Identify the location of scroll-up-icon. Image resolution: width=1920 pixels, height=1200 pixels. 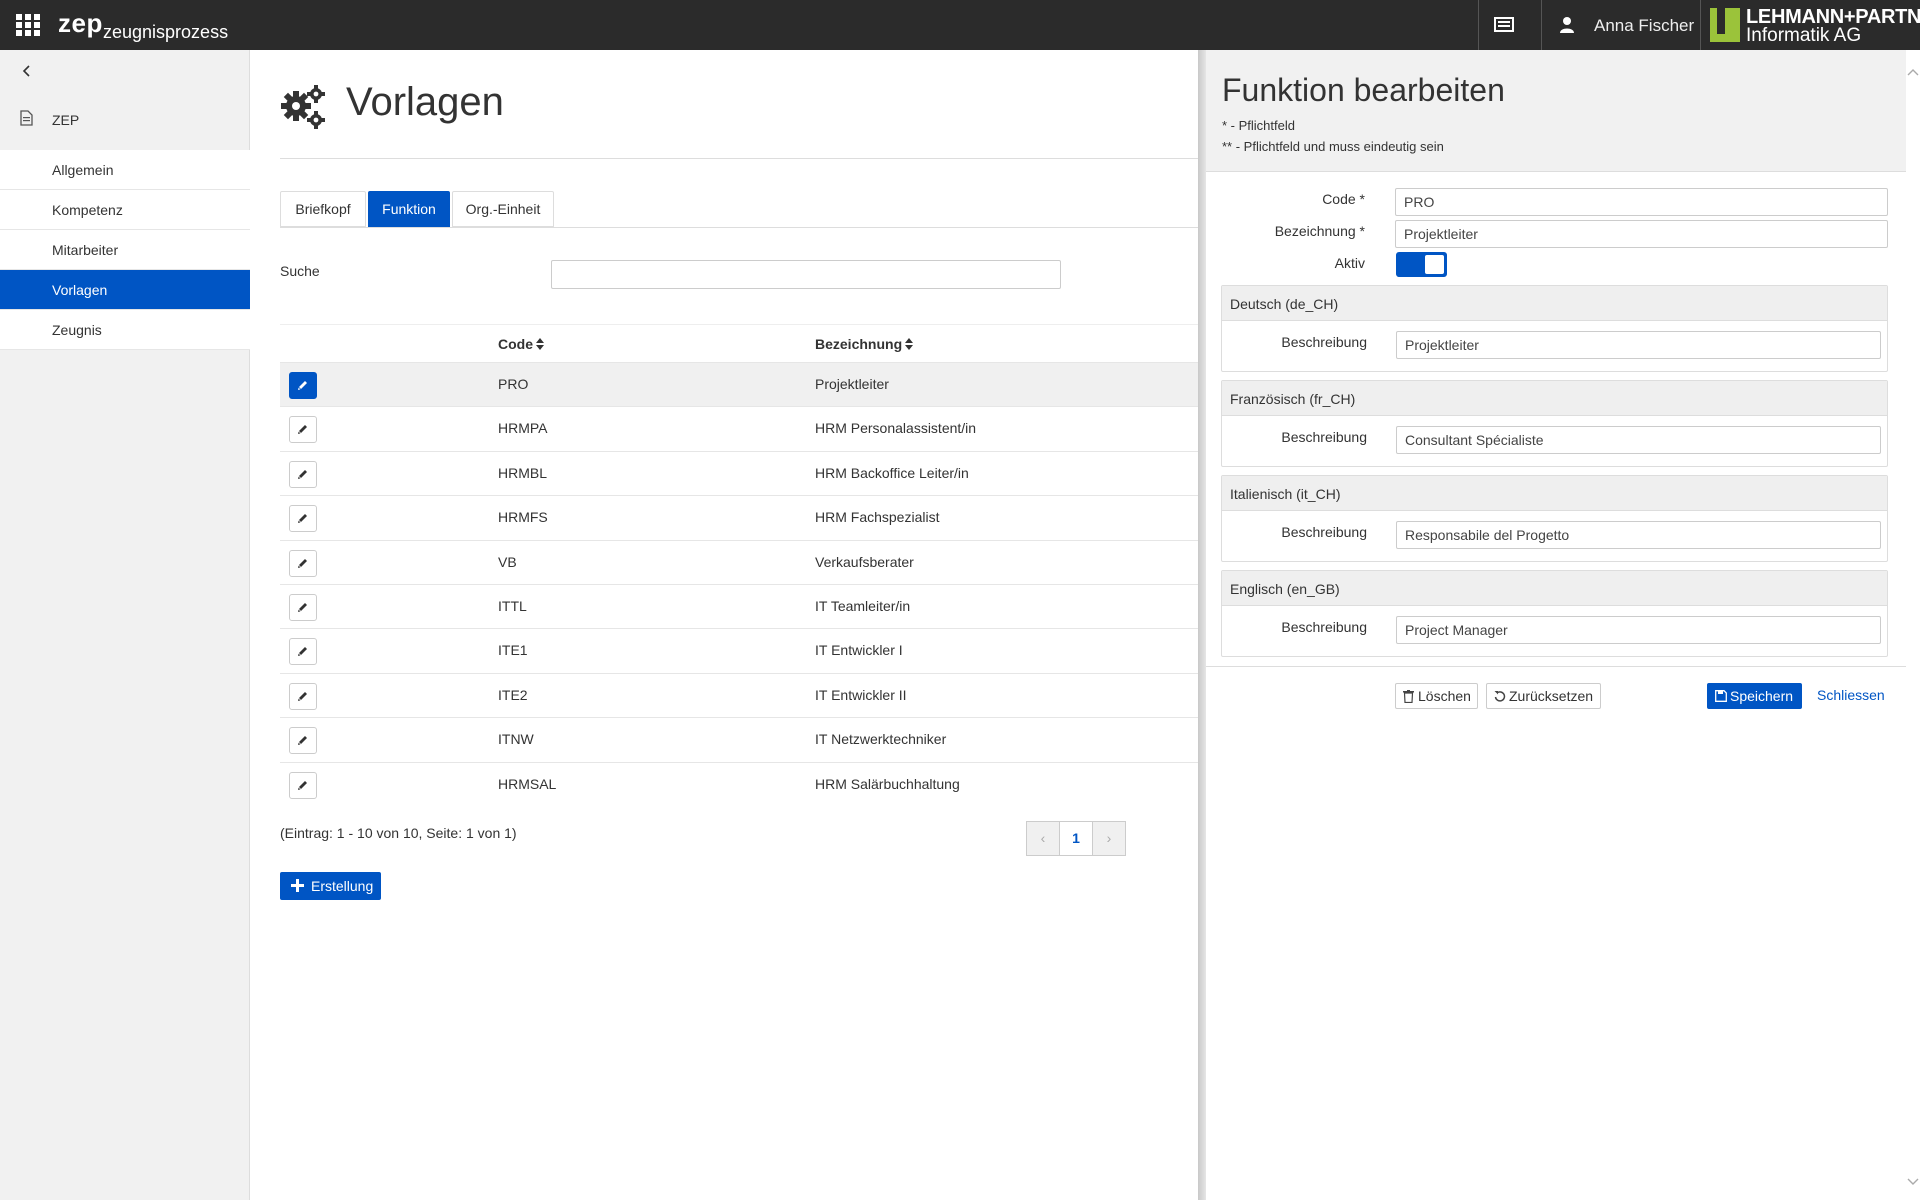
(1913, 70).